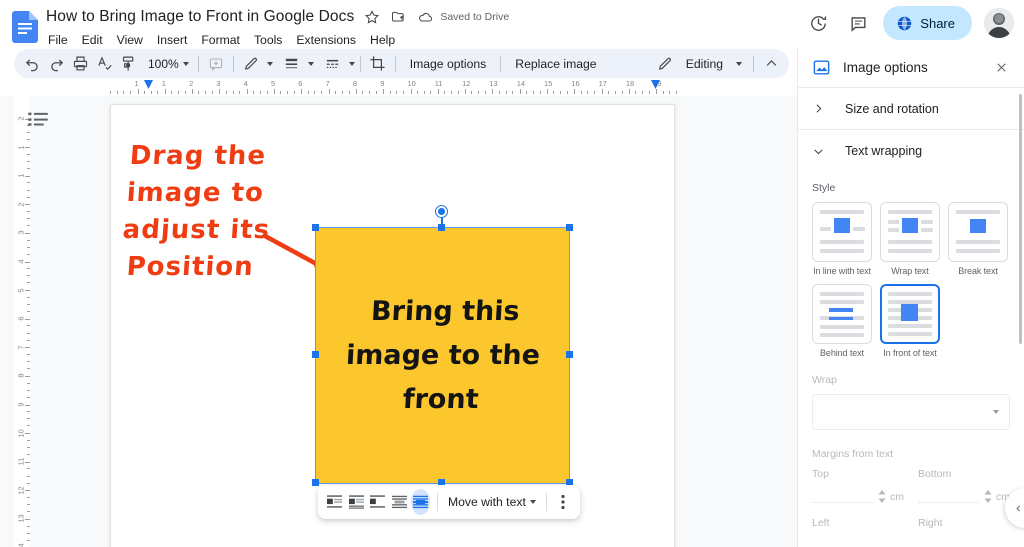 The height and width of the screenshot is (547, 1024). I want to click on menu-help: Help, so click(382, 40).